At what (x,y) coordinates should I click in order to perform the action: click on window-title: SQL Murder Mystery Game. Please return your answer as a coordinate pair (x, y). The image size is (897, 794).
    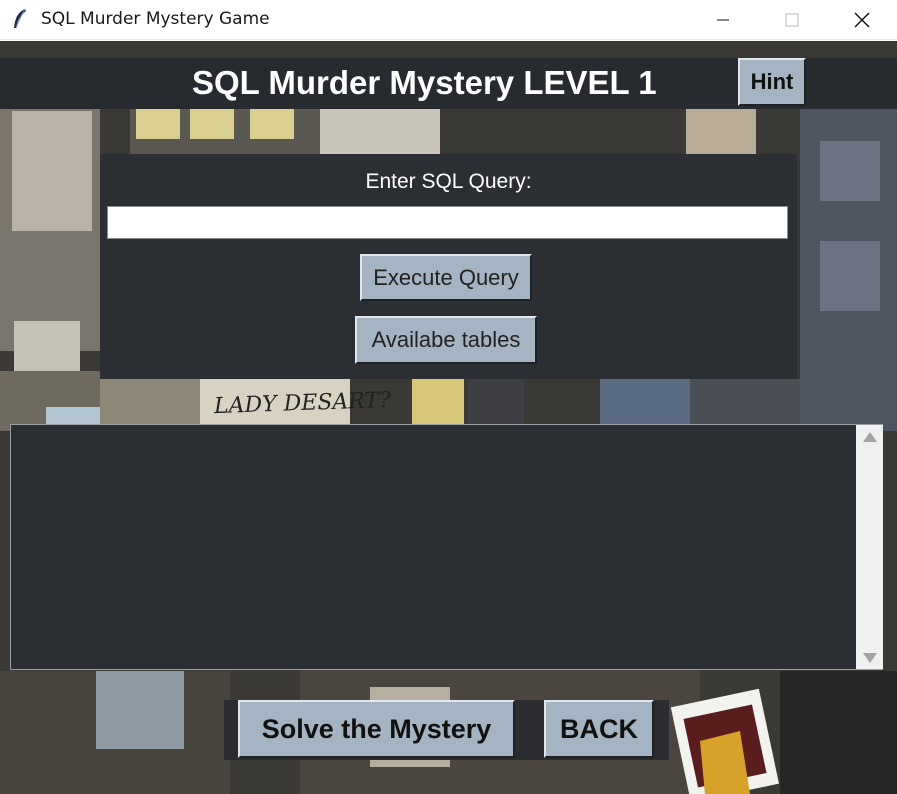
    Looking at the image, I should click on (155, 19).